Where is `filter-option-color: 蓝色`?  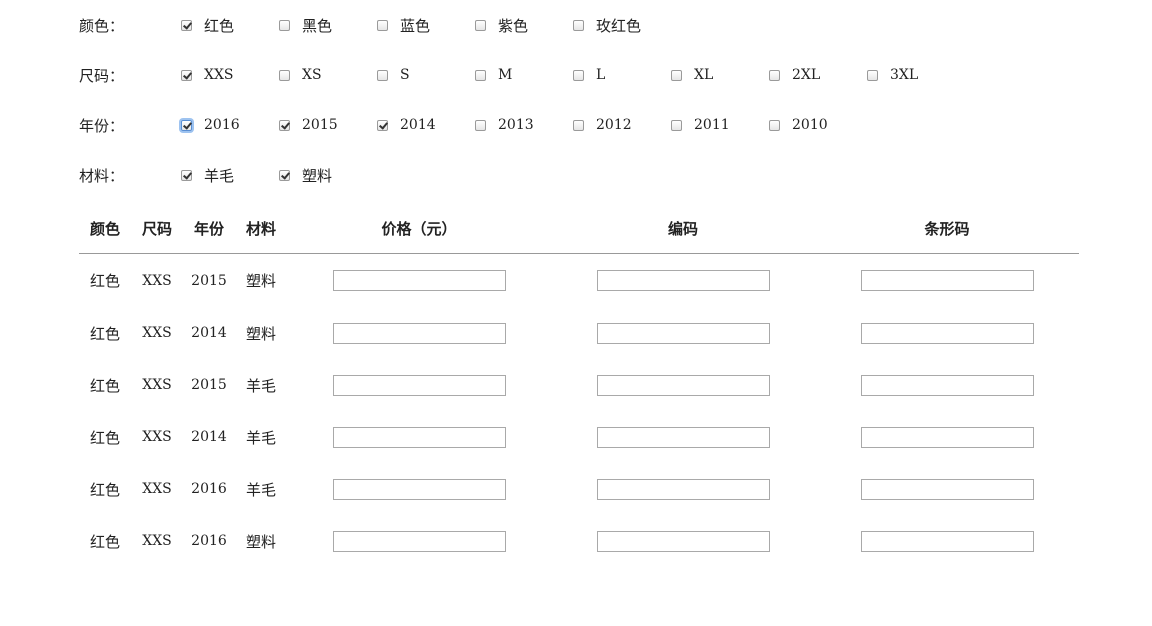 filter-option-color: 蓝色 is located at coordinates (424, 25).